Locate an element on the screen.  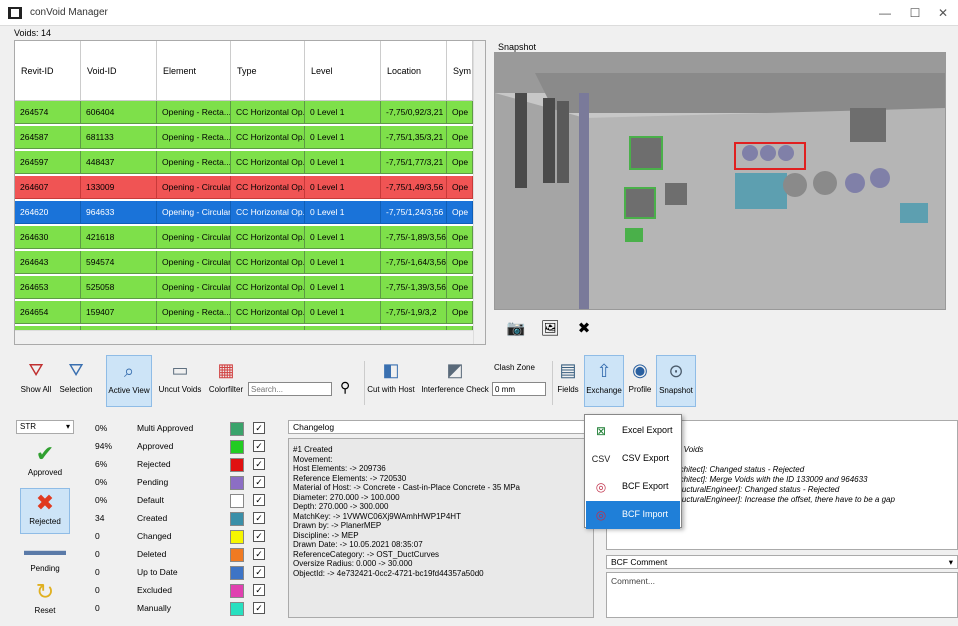
clash-zone-input is located at coordinates (519, 389).